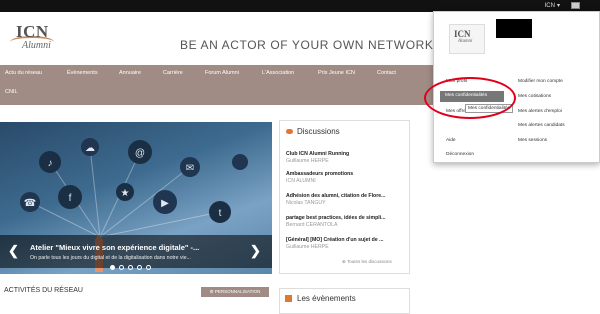  Describe the element at coordinates (347, 157) in the screenshot. I see `list-item: Club ICN Alumni Running Guillaume HERPE` at that location.